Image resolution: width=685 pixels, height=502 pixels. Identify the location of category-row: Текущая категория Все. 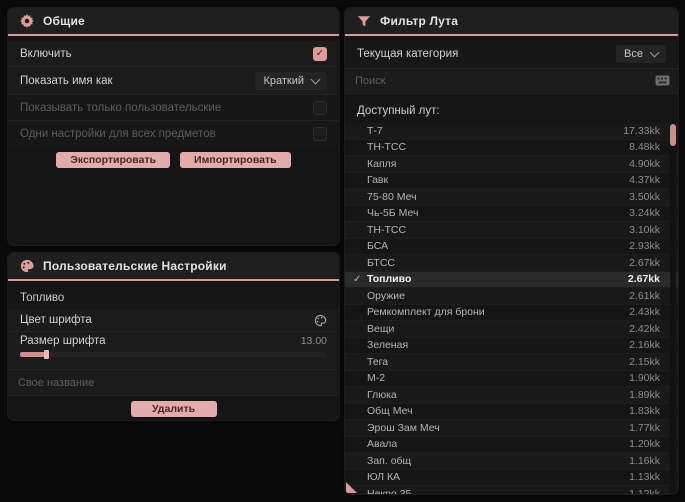
(511, 54).